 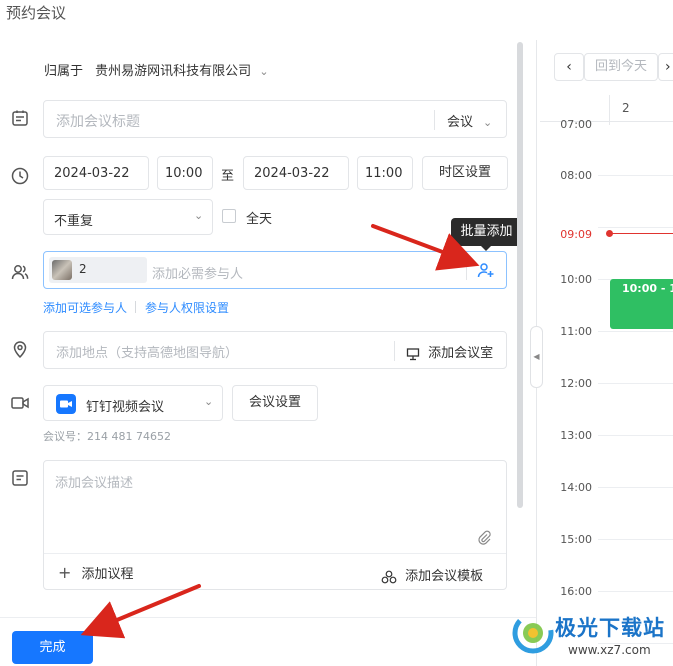 I want to click on meeting-type-label: 会议, so click(x=460, y=122).